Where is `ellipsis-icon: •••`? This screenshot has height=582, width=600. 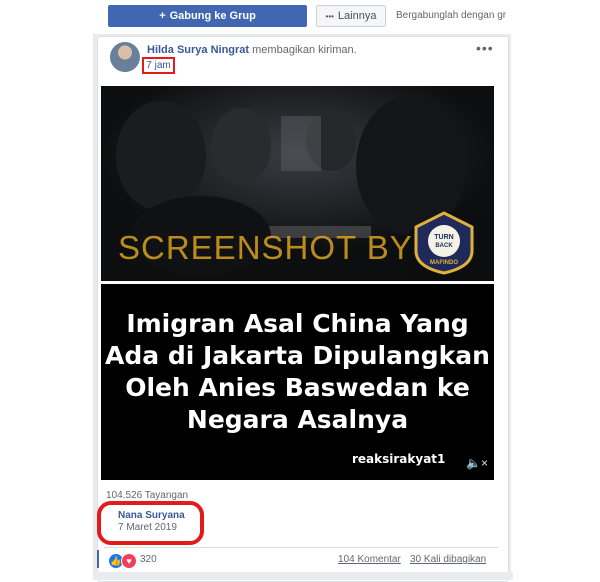
ellipsis-icon: ••• is located at coordinates (329, 16).